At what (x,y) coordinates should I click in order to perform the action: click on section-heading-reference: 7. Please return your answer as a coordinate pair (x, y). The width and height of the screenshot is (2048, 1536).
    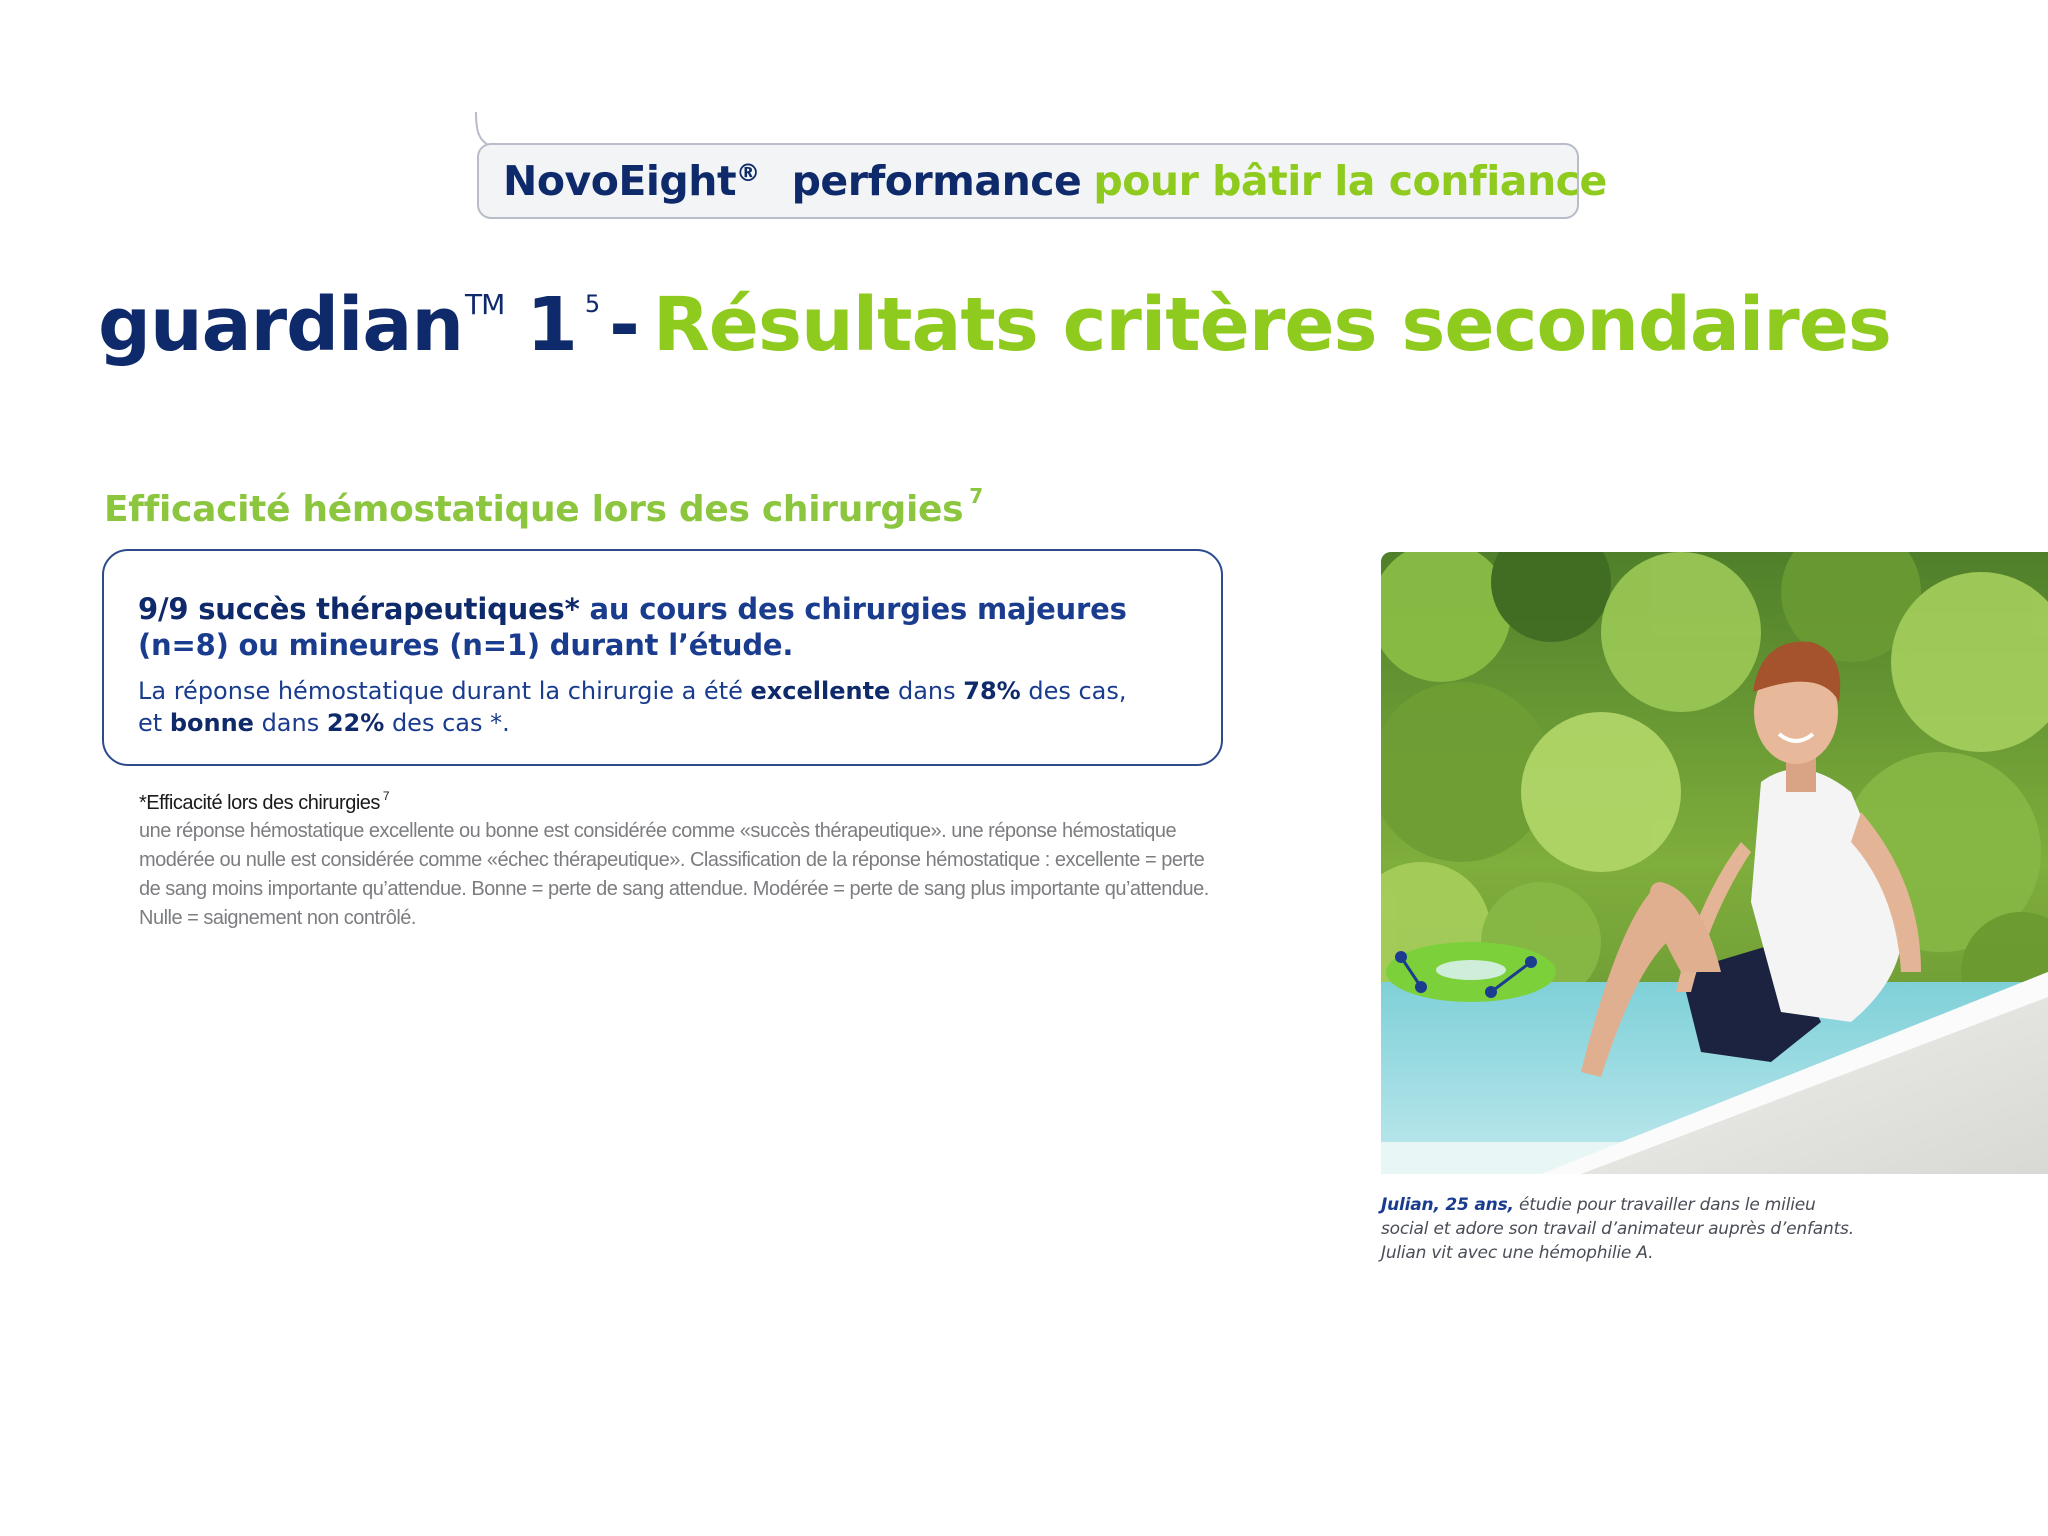
    Looking at the image, I should click on (976, 496).